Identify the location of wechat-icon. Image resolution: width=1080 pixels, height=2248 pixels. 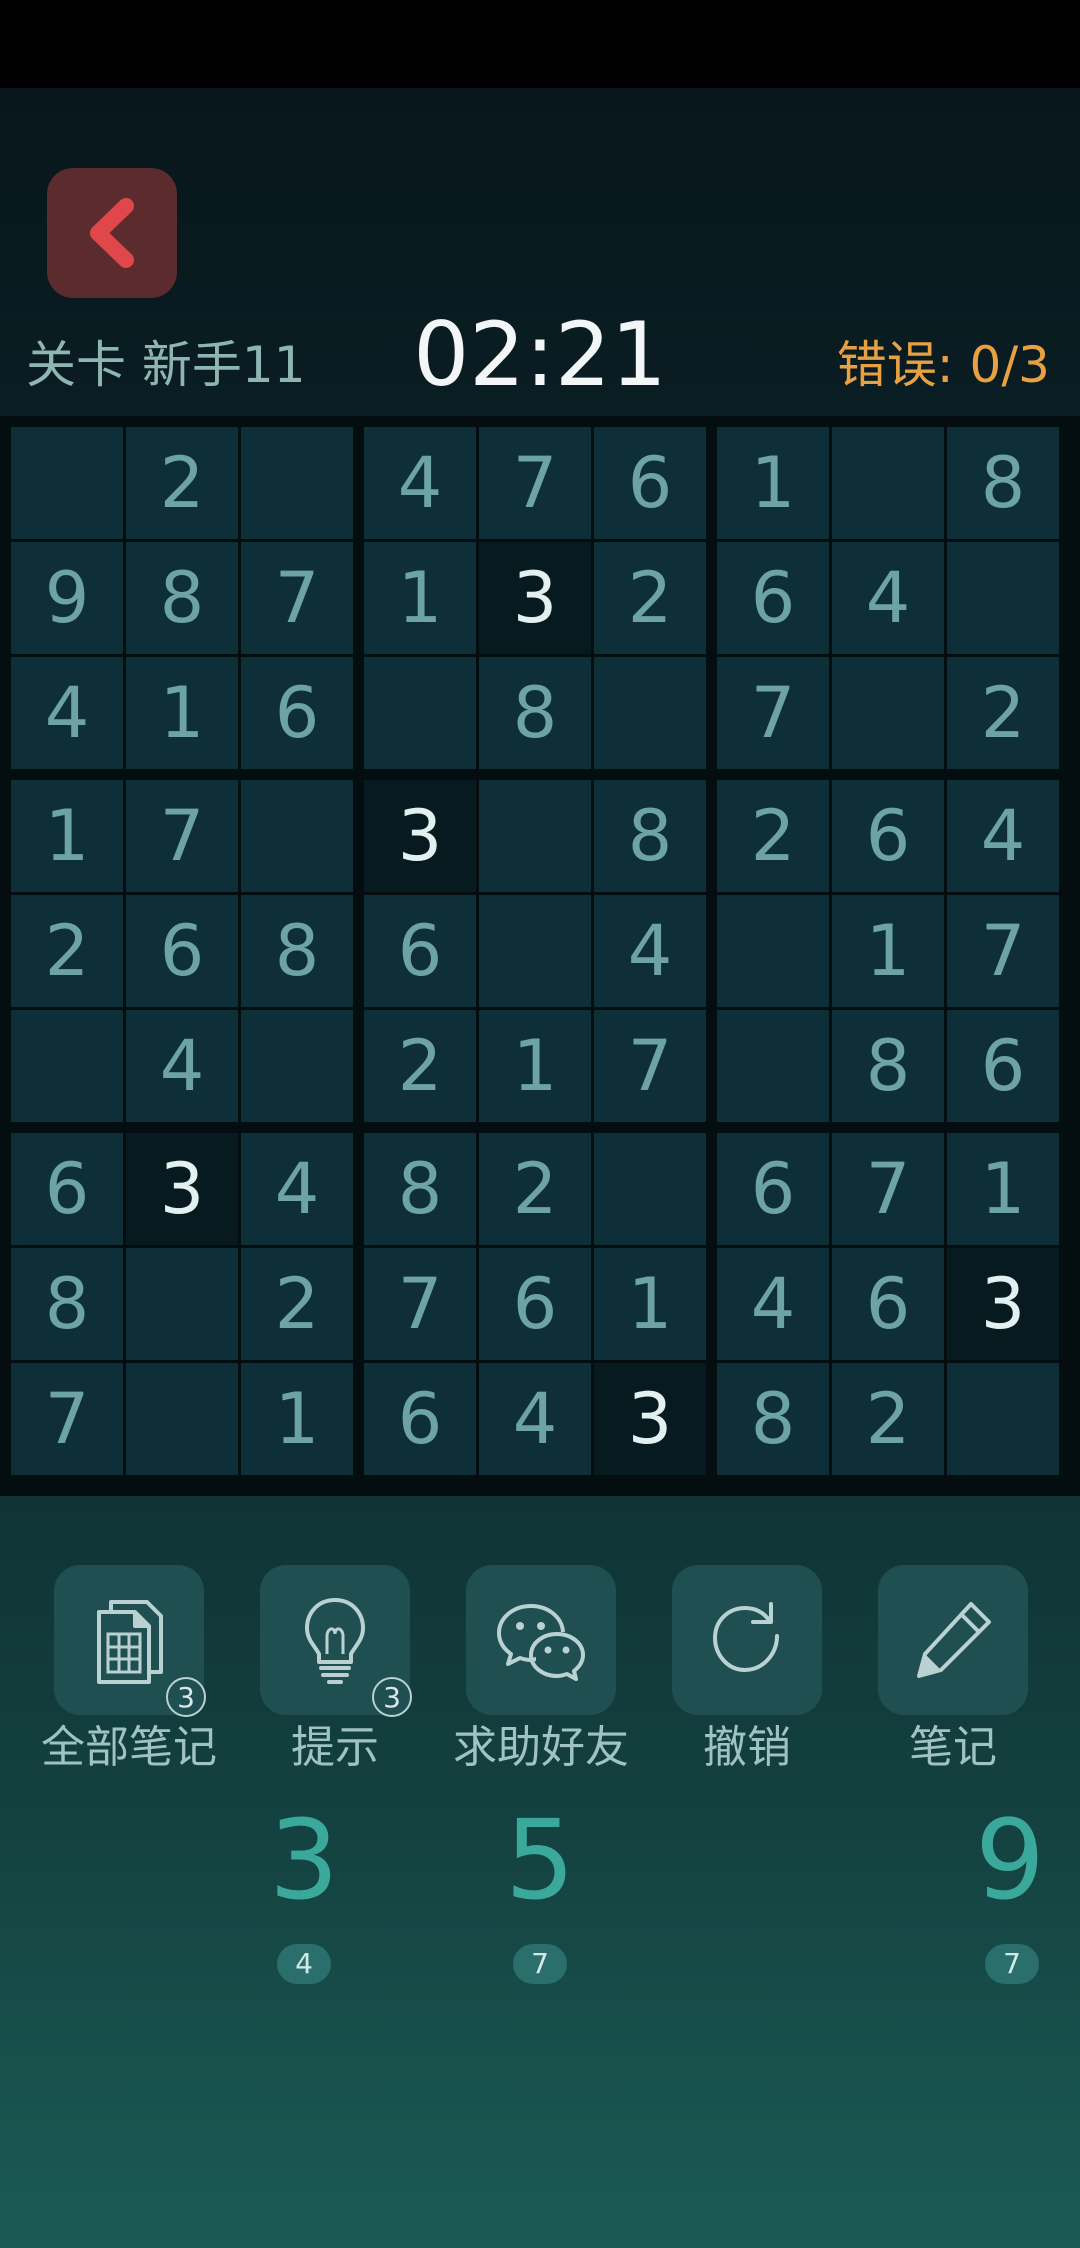
(541, 1642).